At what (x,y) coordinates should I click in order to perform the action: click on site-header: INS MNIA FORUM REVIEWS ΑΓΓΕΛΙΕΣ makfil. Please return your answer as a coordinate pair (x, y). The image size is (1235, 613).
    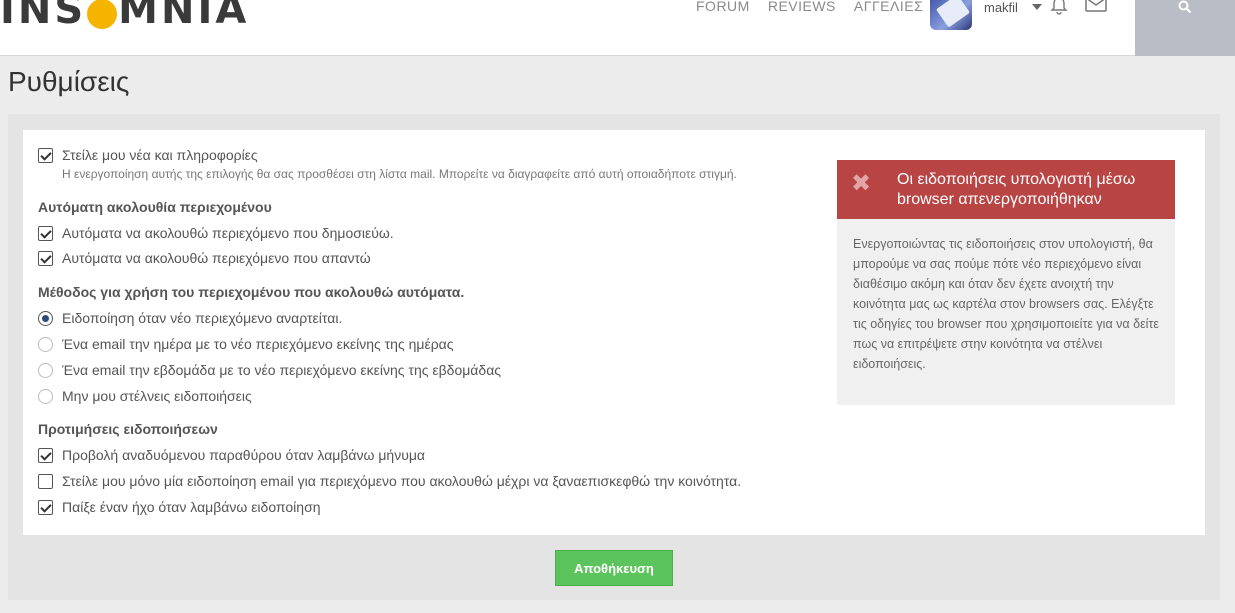
    Looking at the image, I should click on (617, 28).